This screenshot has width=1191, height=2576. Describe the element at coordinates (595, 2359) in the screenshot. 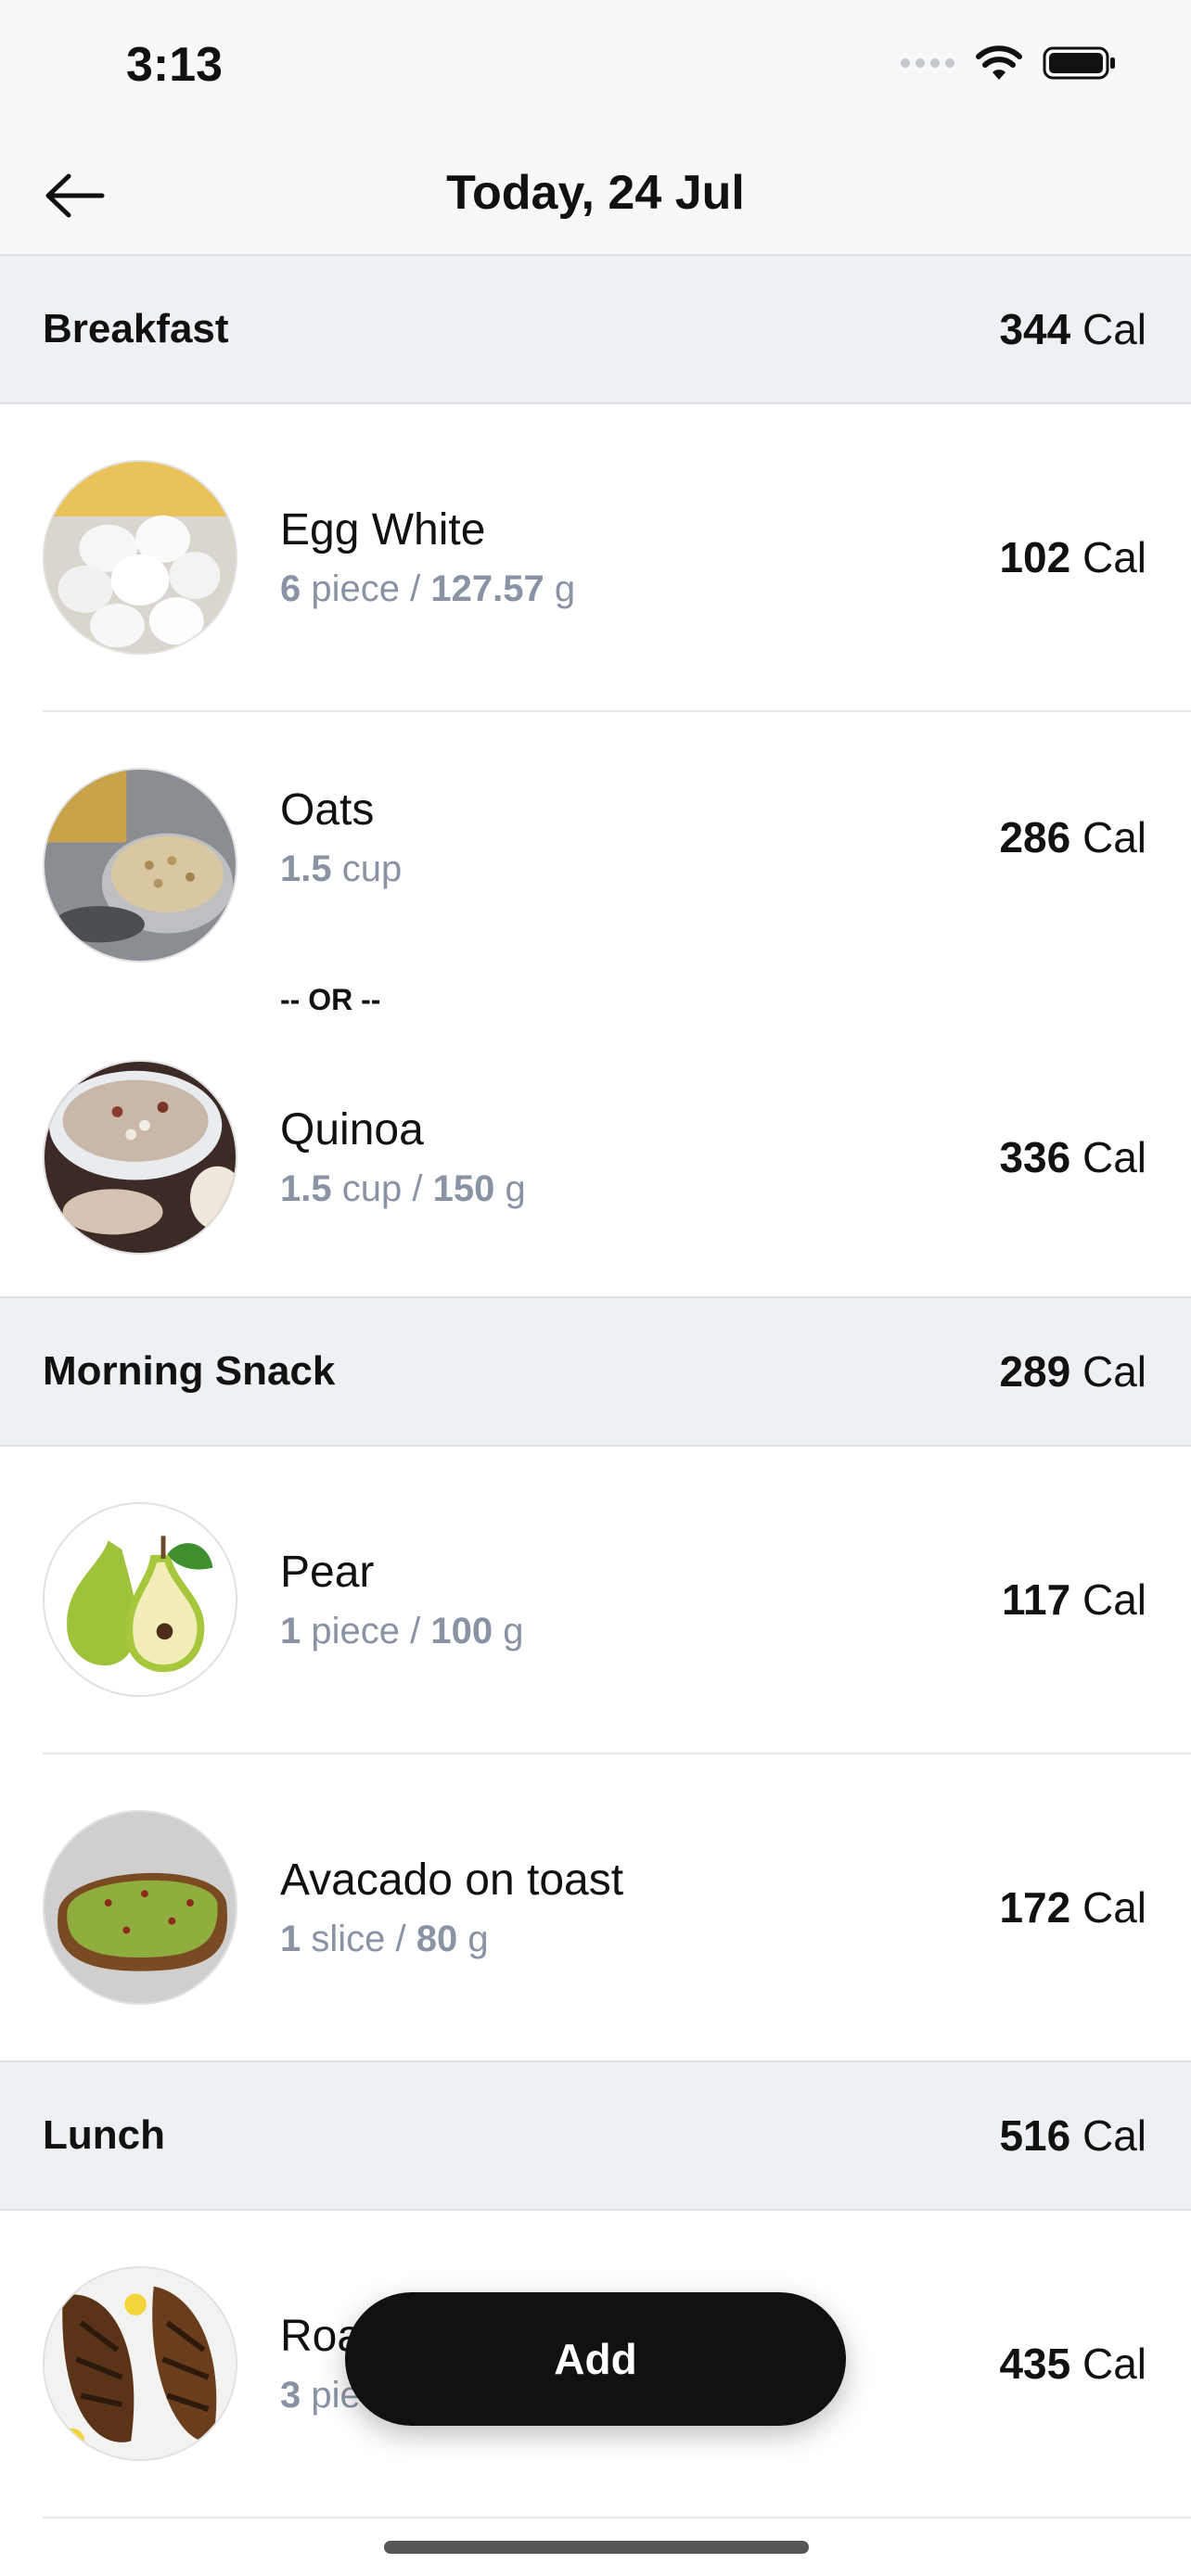

I see `add-button: Add` at that location.